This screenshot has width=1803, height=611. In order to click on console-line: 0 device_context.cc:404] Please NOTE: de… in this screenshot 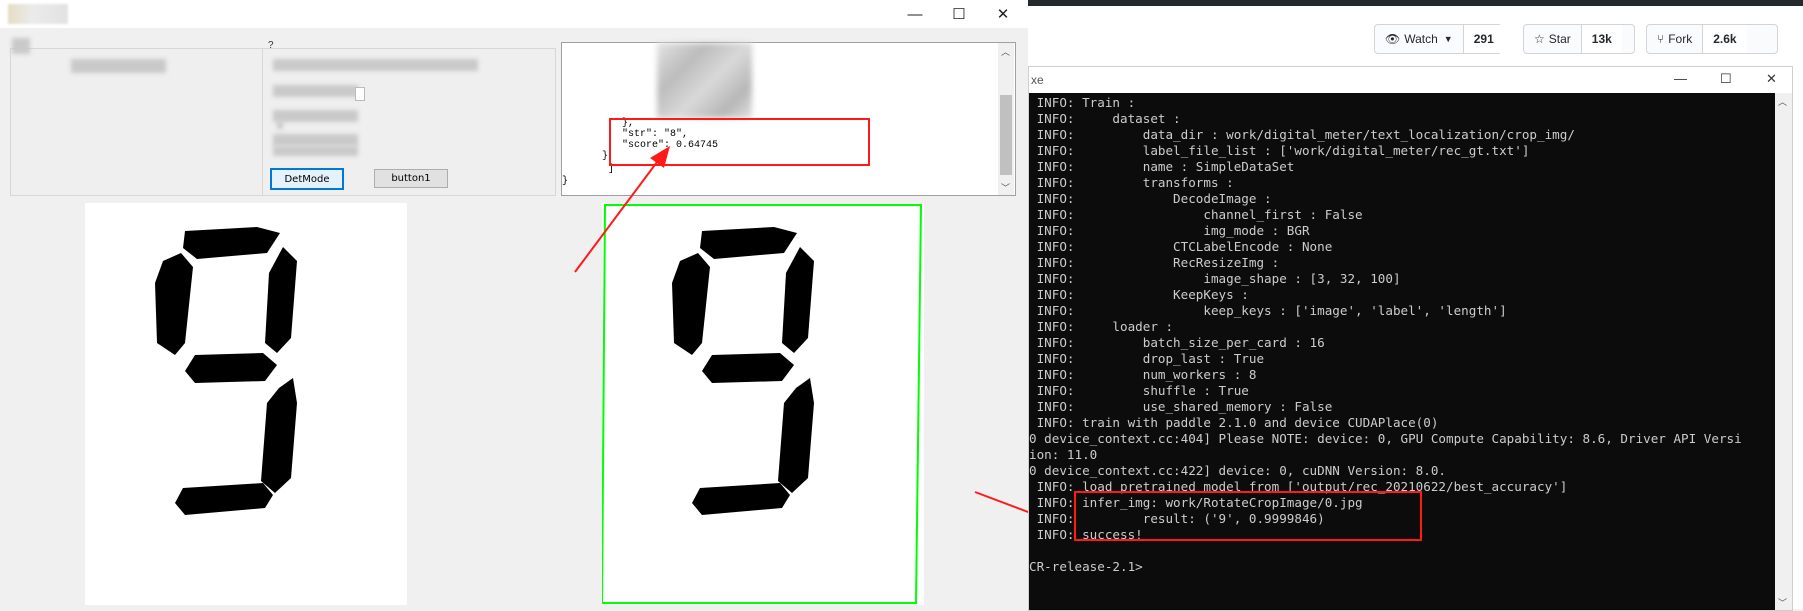, I will do `click(1385, 438)`.